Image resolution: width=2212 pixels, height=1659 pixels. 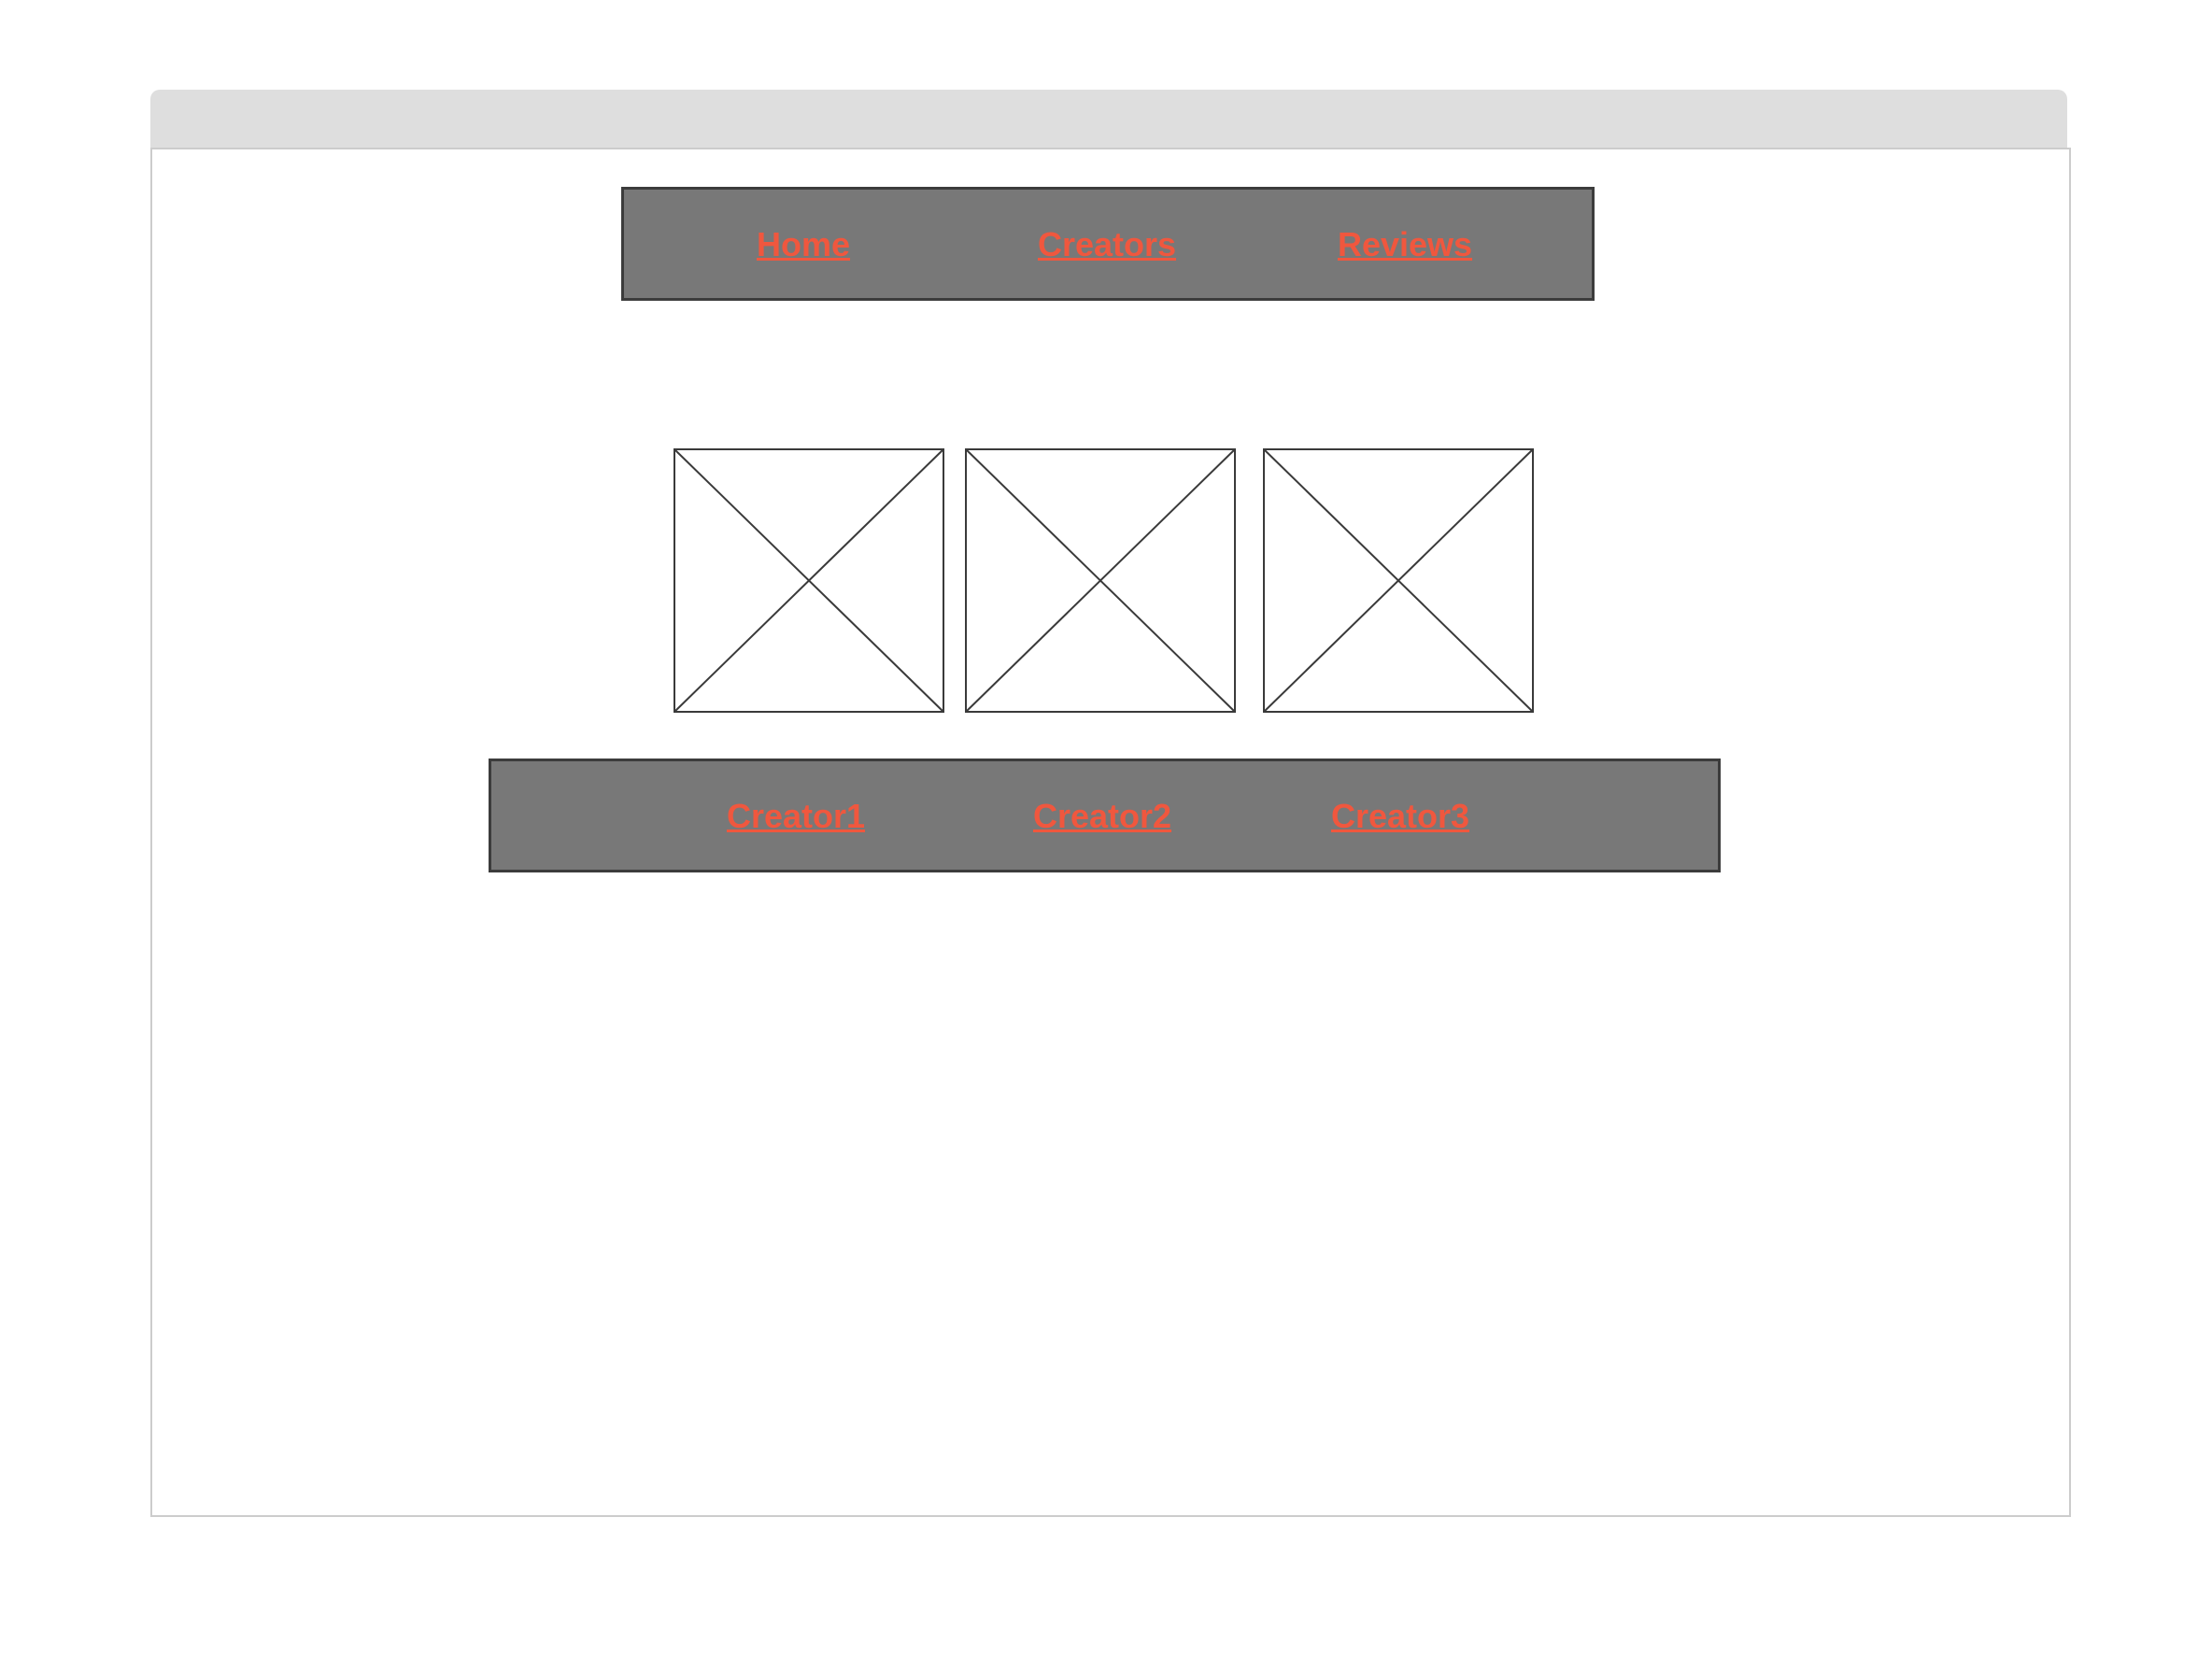 What do you see at coordinates (803, 244) in the screenshot?
I see `nav-link-home: Home` at bounding box center [803, 244].